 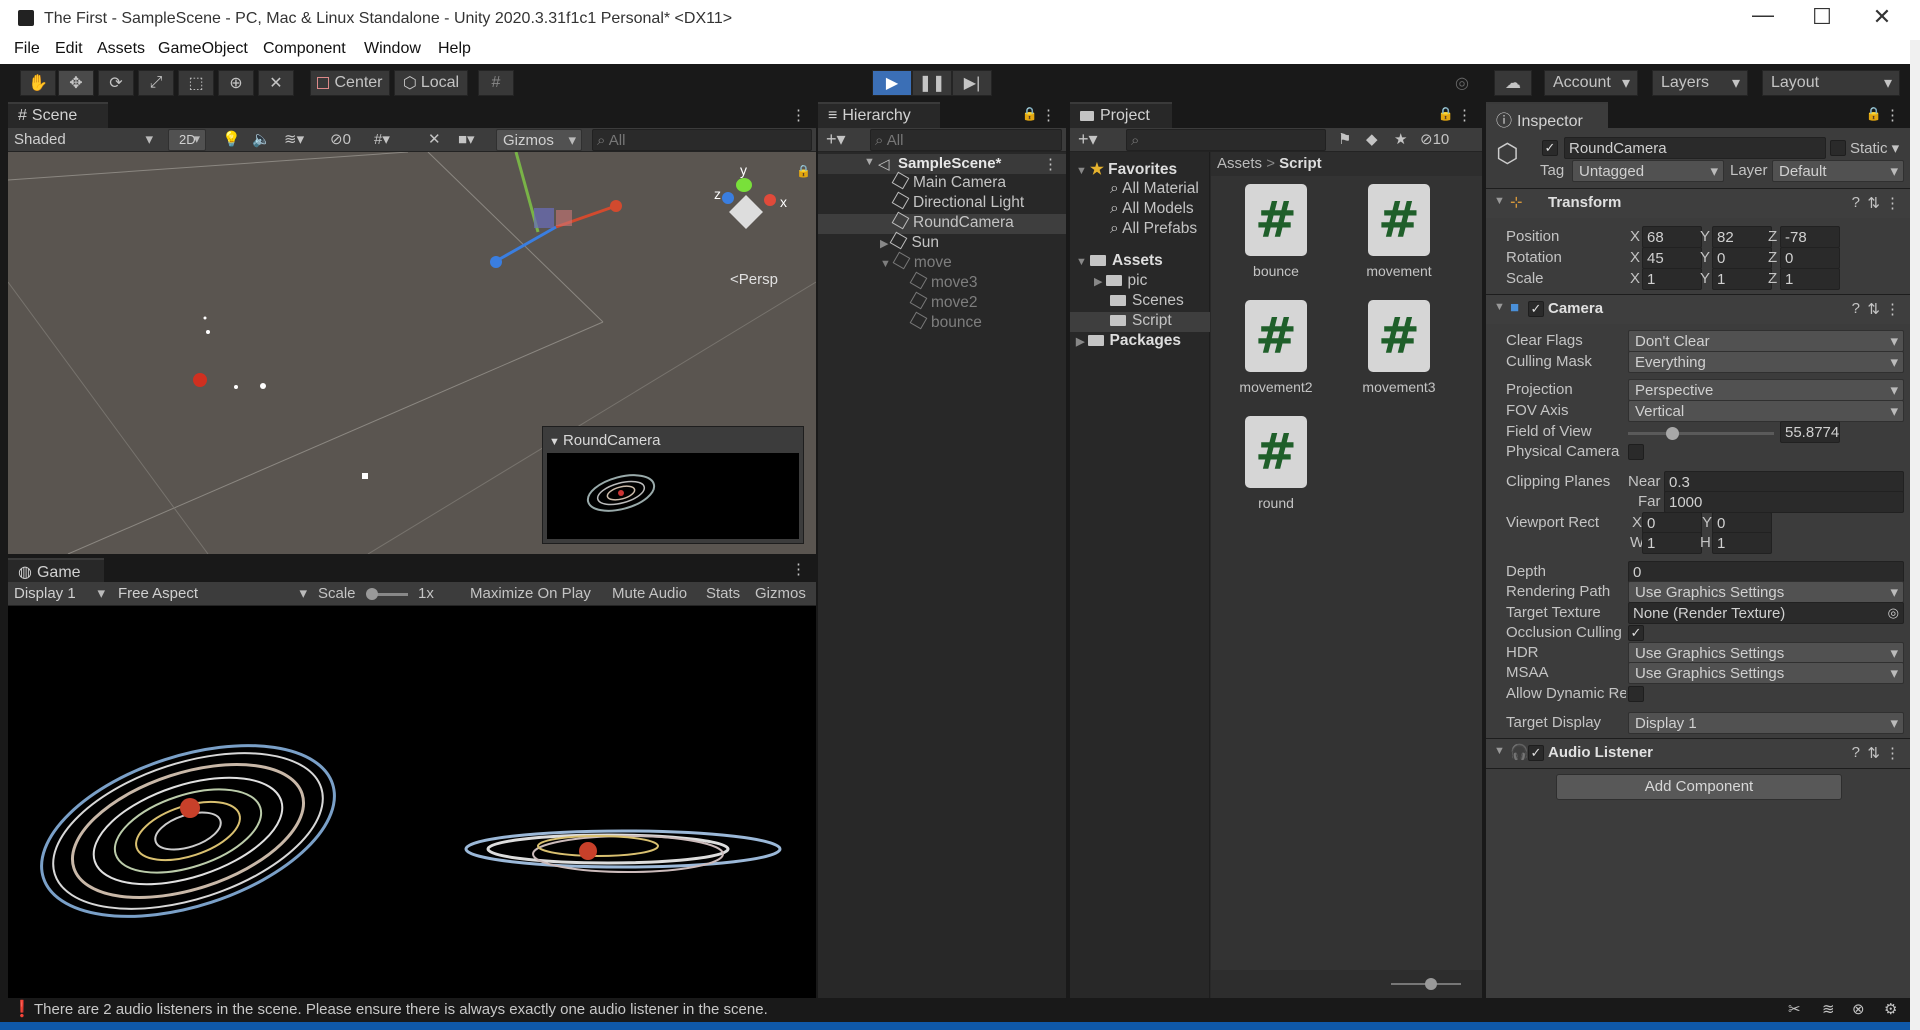 What do you see at coordinates (1536, 309) in the screenshot?
I see `camera-enabled-checkbox: ✓` at bounding box center [1536, 309].